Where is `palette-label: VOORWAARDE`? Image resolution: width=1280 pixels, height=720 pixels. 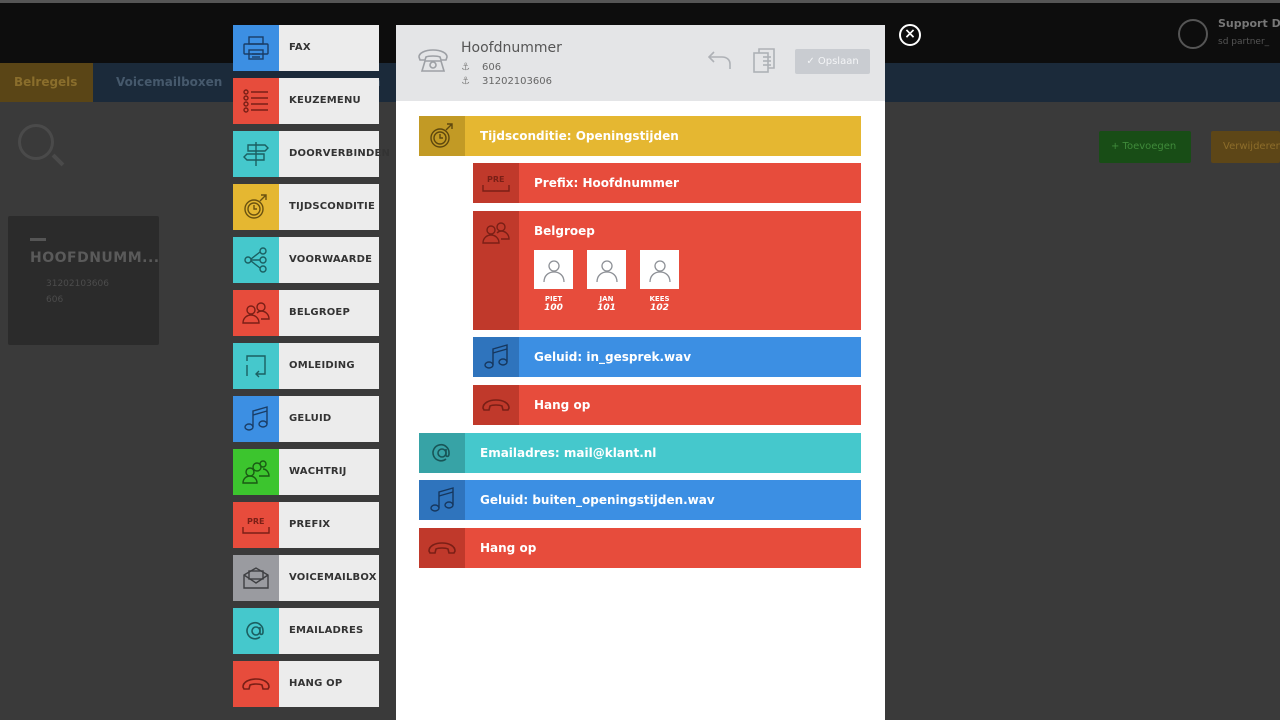 palette-label: VOORWAARDE is located at coordinates (331, 259).